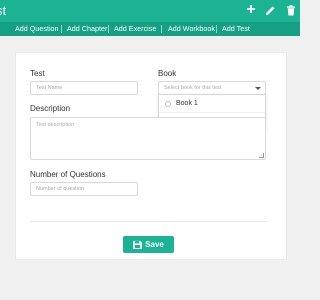 Image resolution: width=320 pixels, height=300 pixels. What do you see at coordinates (291, 10) in the screenshot?
I see `trash-icon` at bounding box center [291, 10].